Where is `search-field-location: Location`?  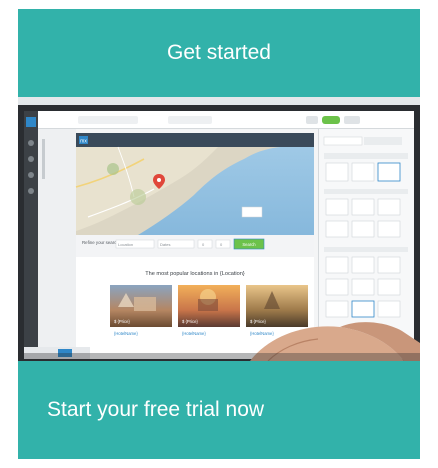 search-field-location: Location is located at coordinates (125, 244).